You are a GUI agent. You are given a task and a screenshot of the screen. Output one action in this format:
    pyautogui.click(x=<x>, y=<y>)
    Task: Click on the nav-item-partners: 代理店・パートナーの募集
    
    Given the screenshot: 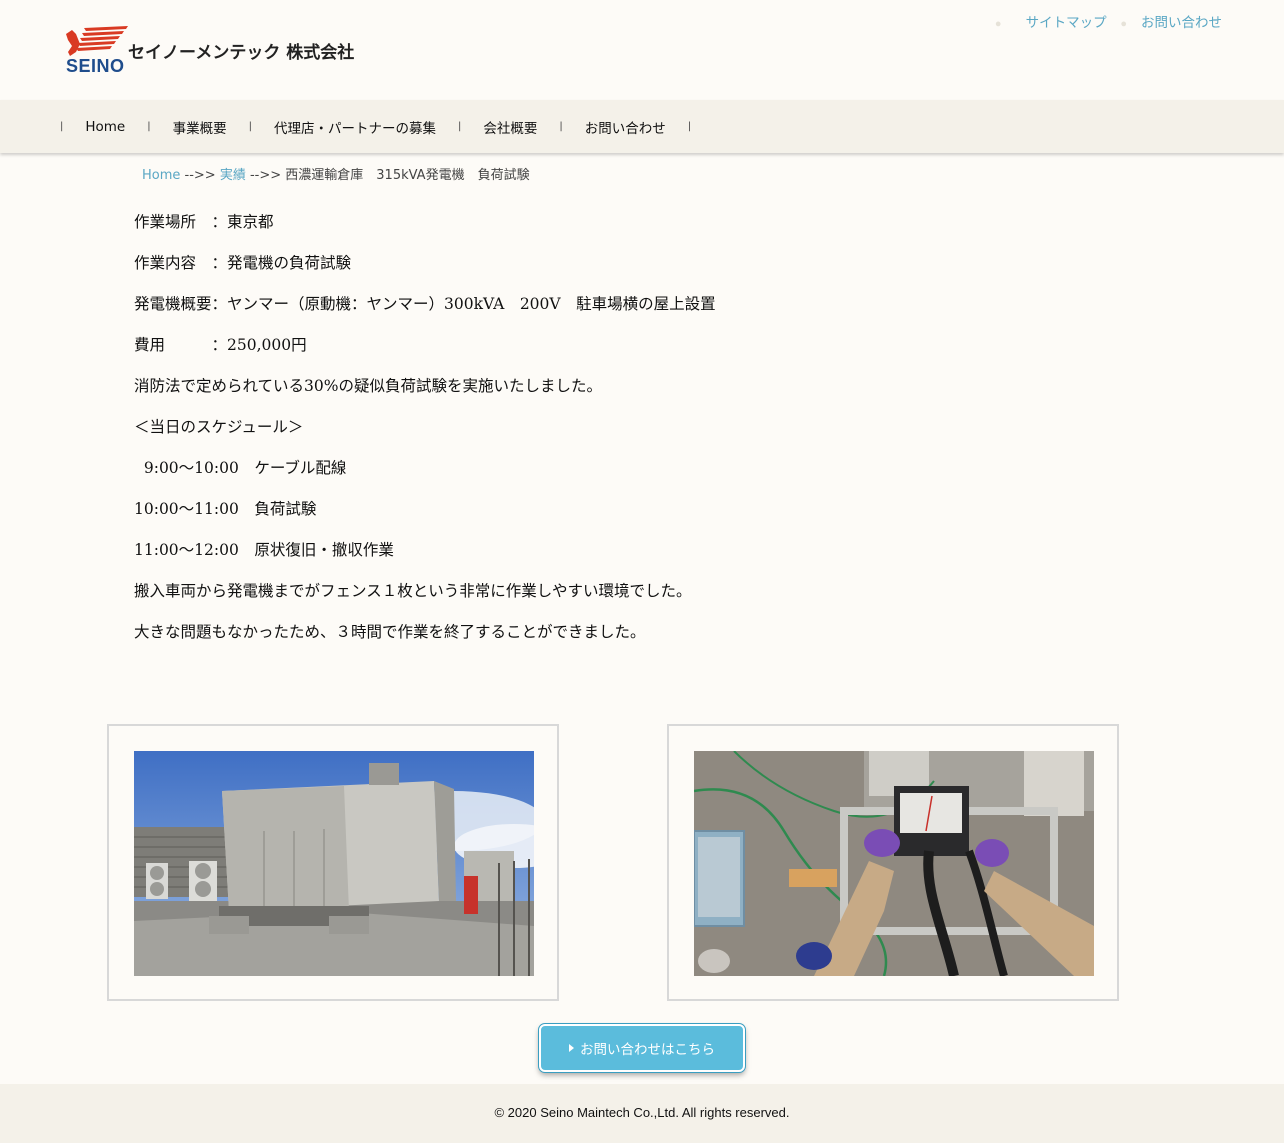 What is the action you would take?
    pyautogui.click(x=366, y=127)
    